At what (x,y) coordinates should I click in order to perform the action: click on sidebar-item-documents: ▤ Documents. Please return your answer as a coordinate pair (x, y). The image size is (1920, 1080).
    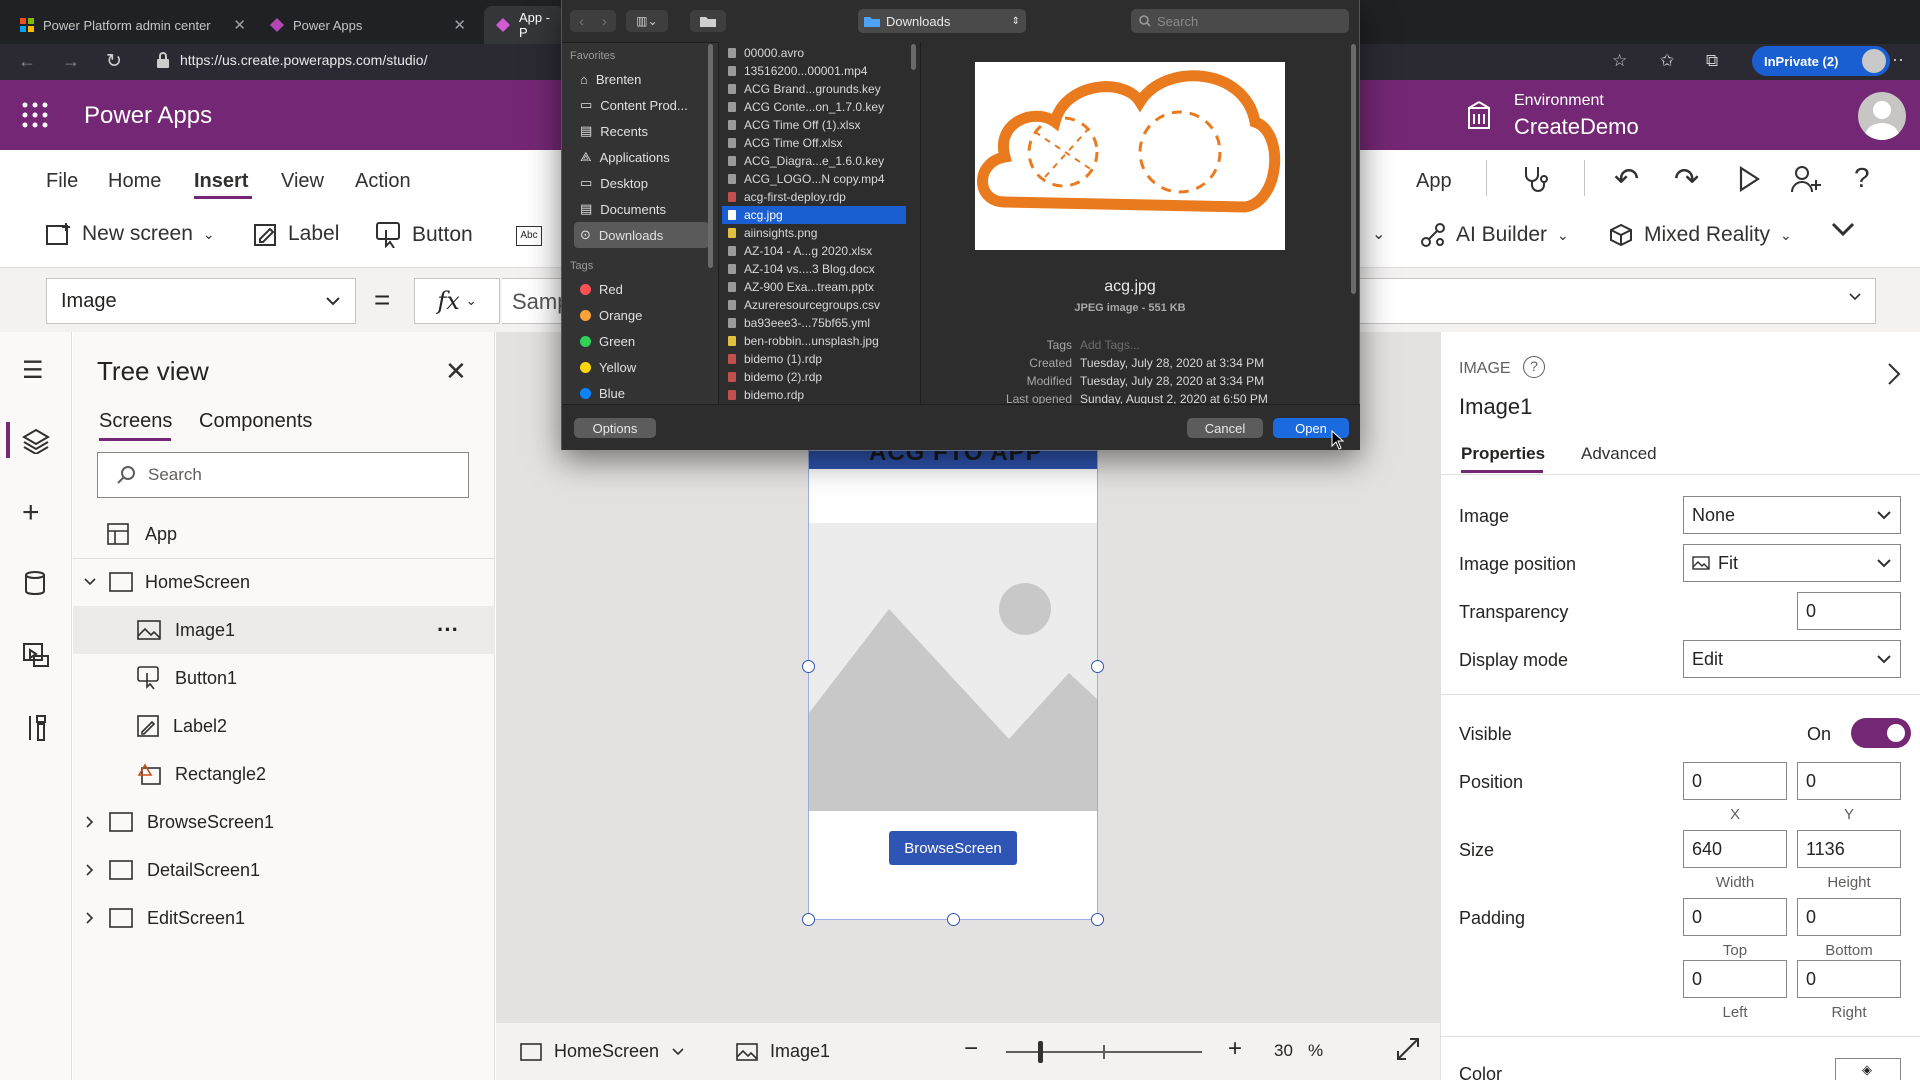
    Looking at the image, I should click on (641, 209).